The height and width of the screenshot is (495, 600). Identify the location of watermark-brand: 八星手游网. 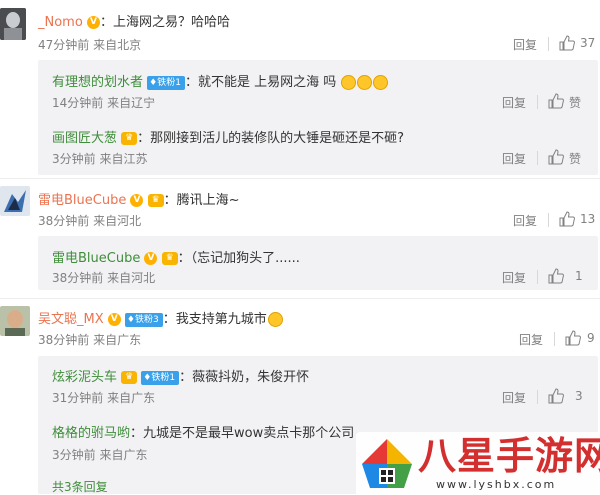
(509, 456).